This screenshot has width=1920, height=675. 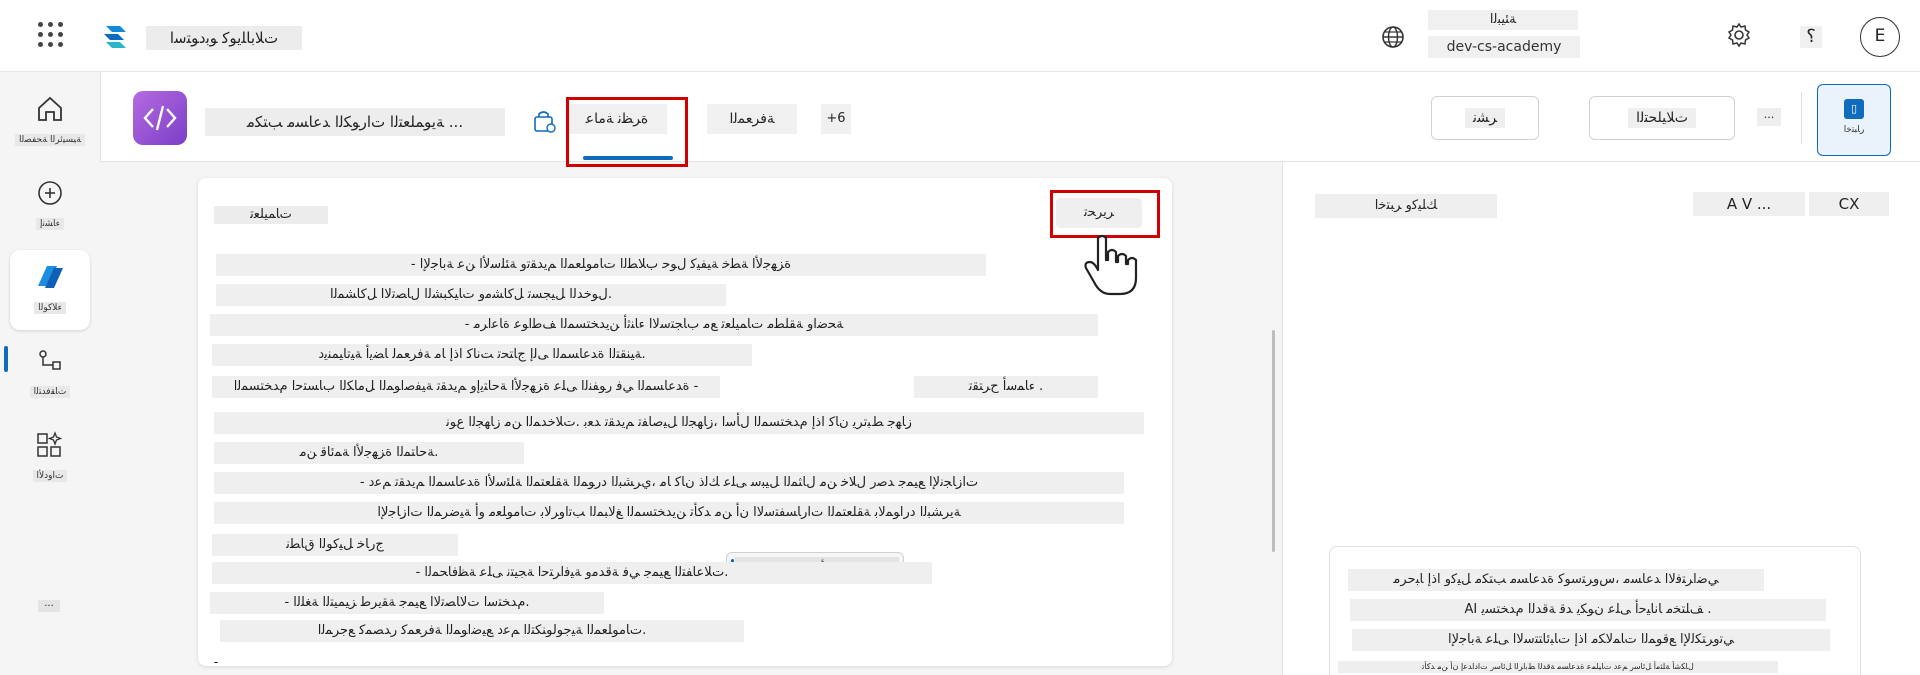 I want to click on agent-code-icon, so click(x=160, y=118).